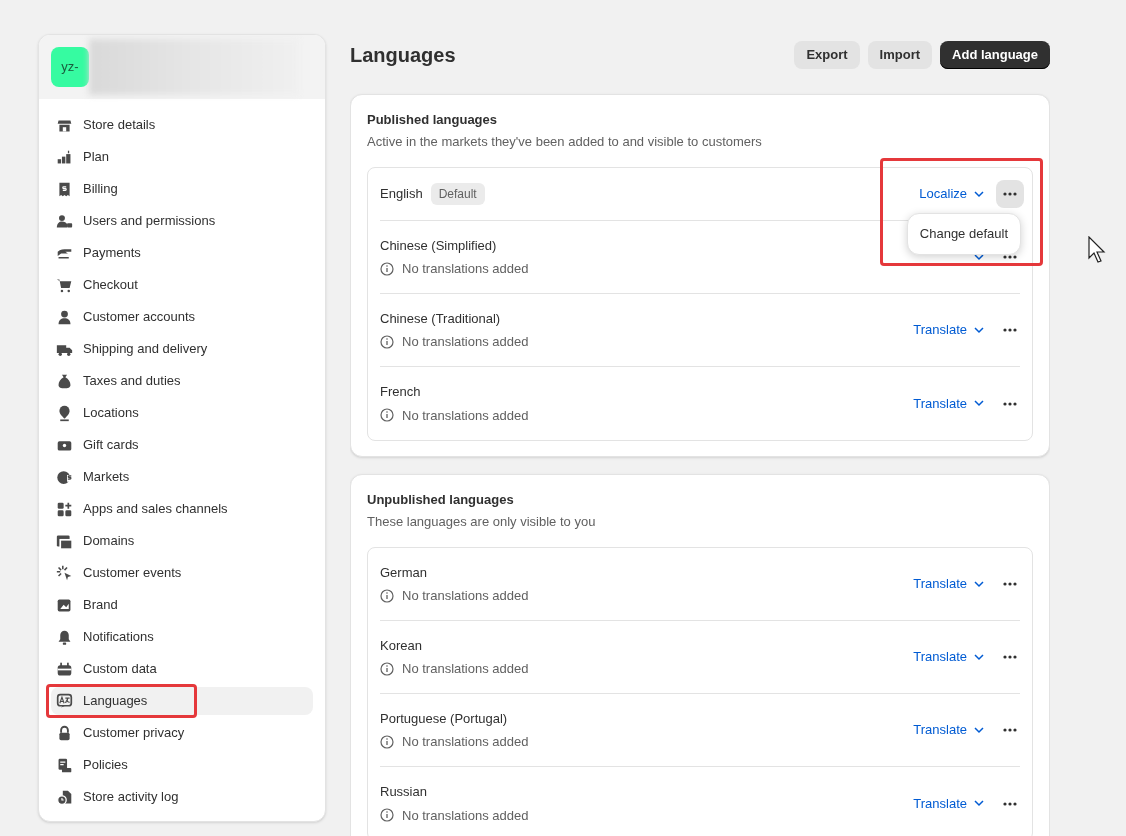 Image resolution: width=1126 pixels, height=836 pixels. I want to click on sidebar-label: Customer accounts, so click(139, 317).